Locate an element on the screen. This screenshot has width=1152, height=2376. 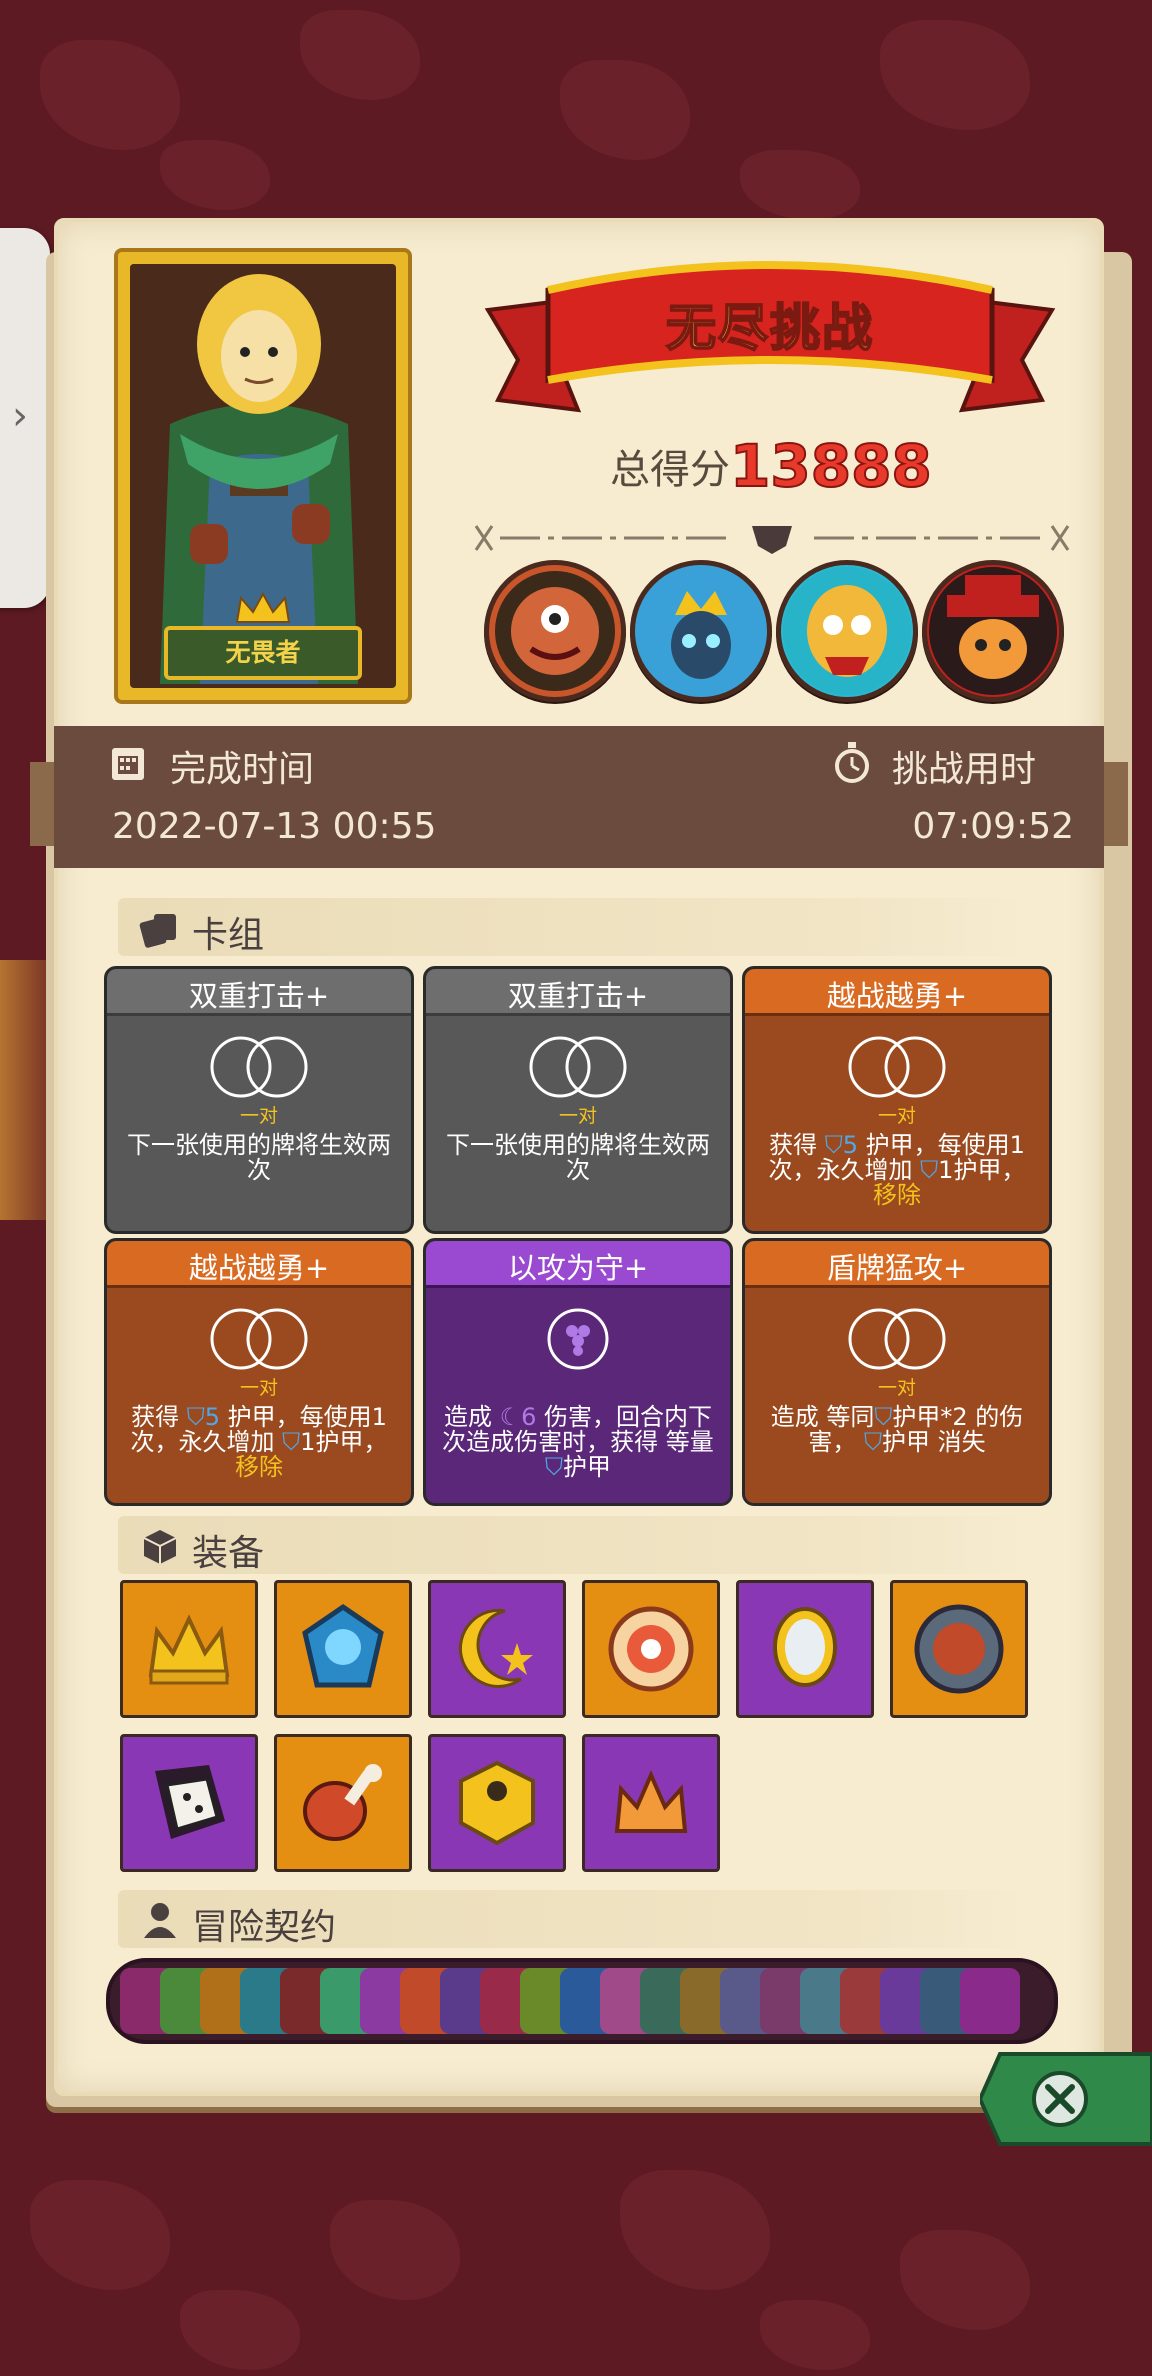
mode-banner: 无尽挑战 is located at coordinates (770, 337).